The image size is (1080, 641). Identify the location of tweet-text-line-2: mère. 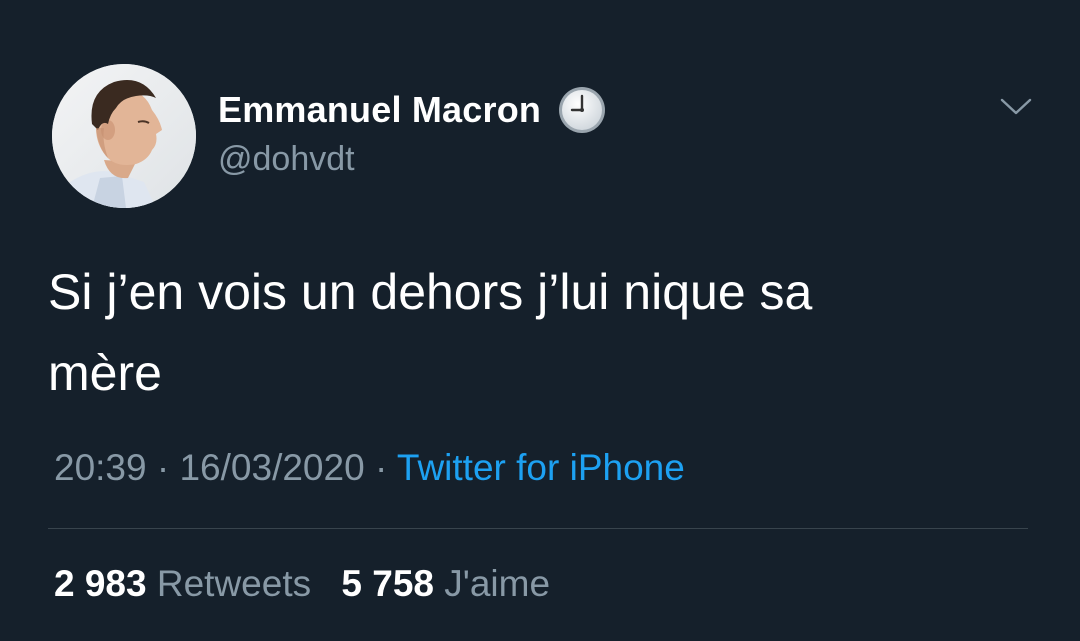
(105, 373).